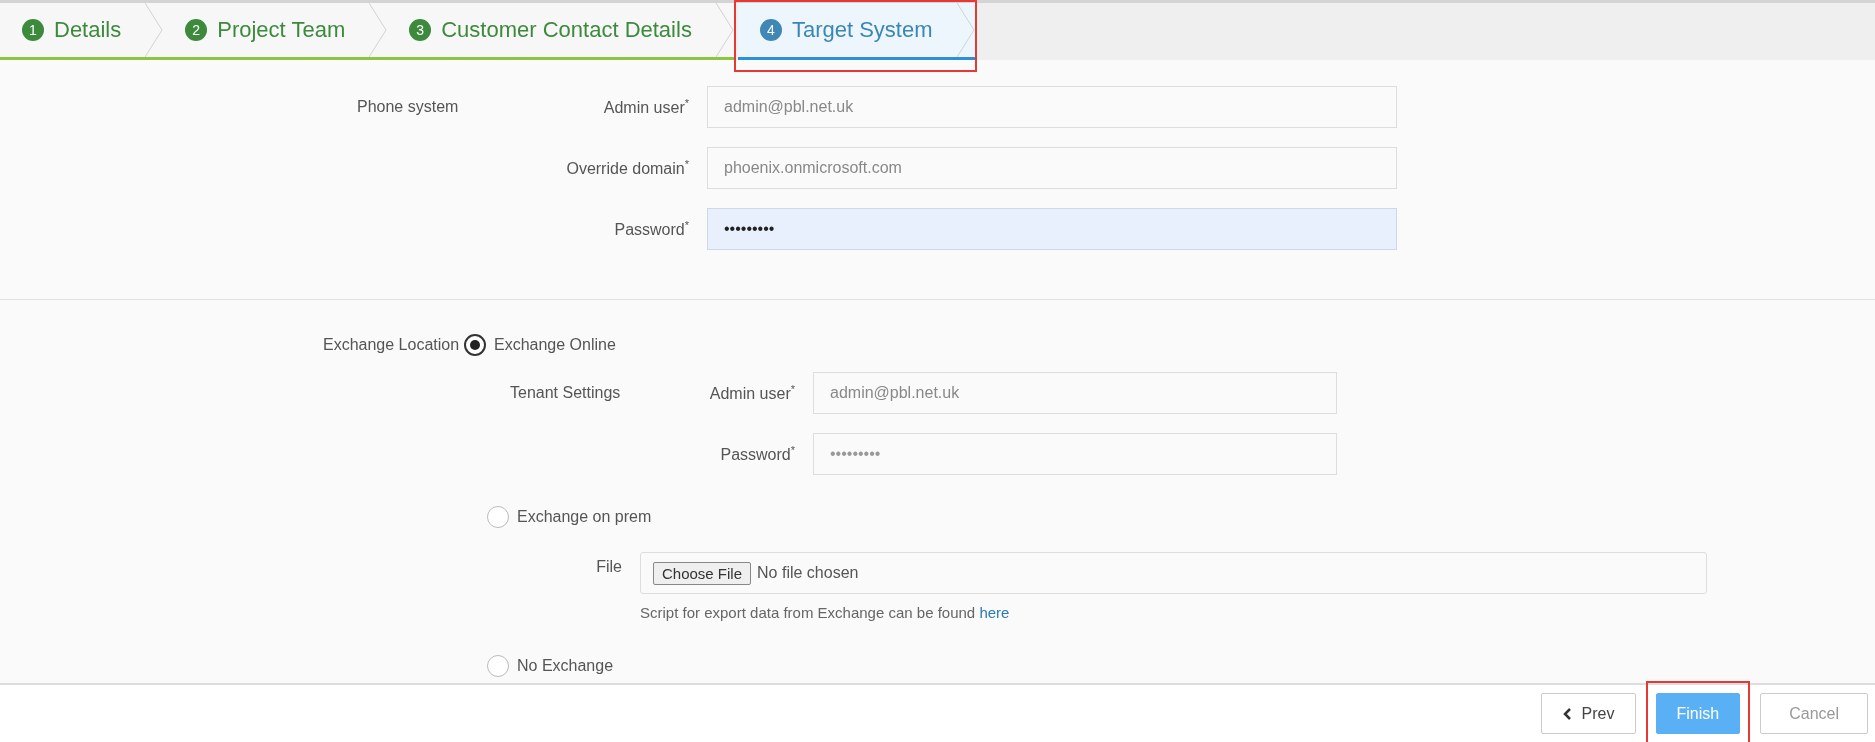 The width and height of the screenshot is (1875, 742). Describe the element at coordinates (702, 573) in the screenshot. I see `choose-file-button: Choose File` at that location.